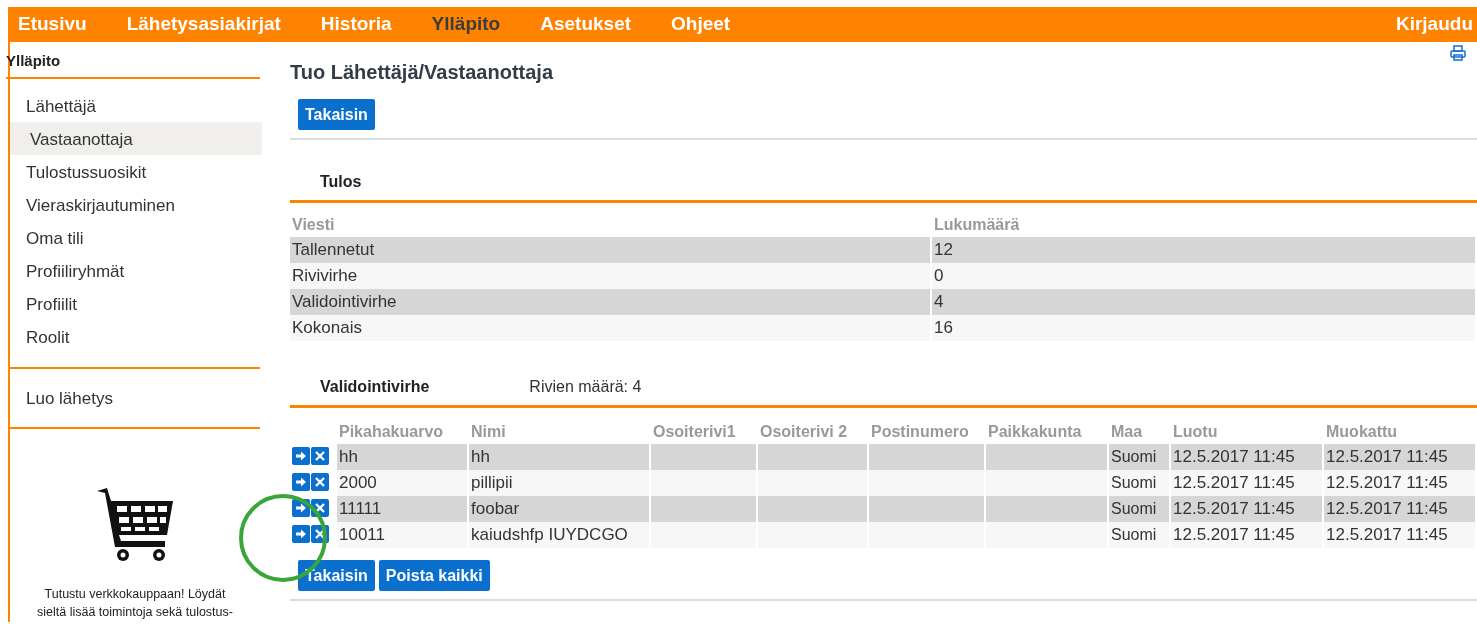  Describe the element at coordinates (136, 397) in the screenshot. I see `sidebar-item: Luo lähetys` at that location.